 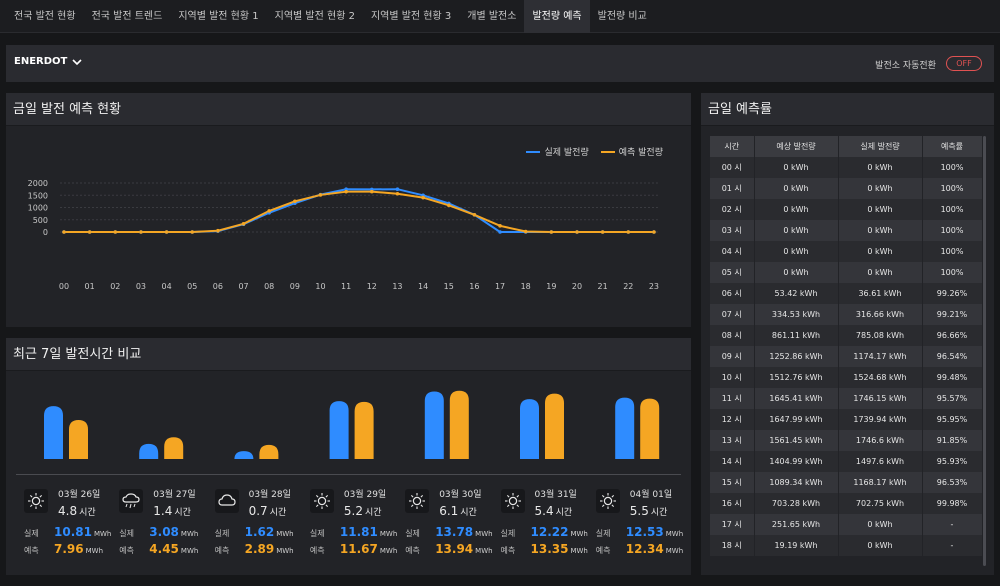 What do you see at coordinates (127, 16) in the screenshot?
I see `tab-1: 전국 발전 트렌드` at bounding box center [127, 16].